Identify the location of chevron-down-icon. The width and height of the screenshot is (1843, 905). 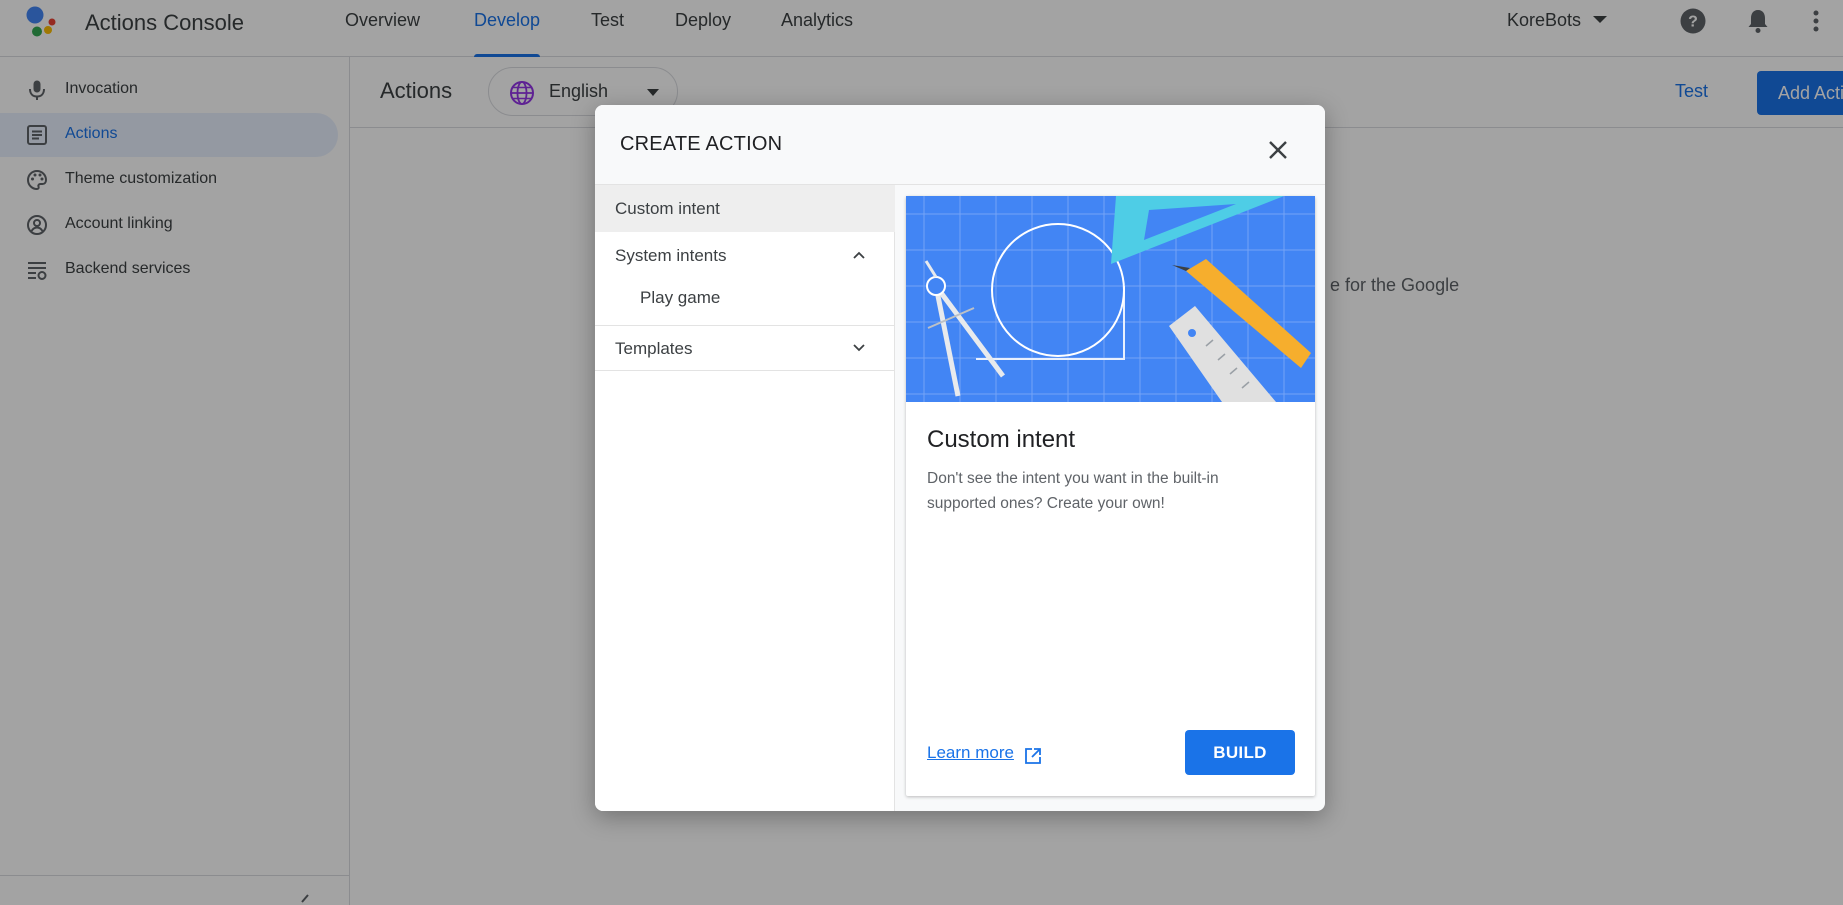
(859, 348).